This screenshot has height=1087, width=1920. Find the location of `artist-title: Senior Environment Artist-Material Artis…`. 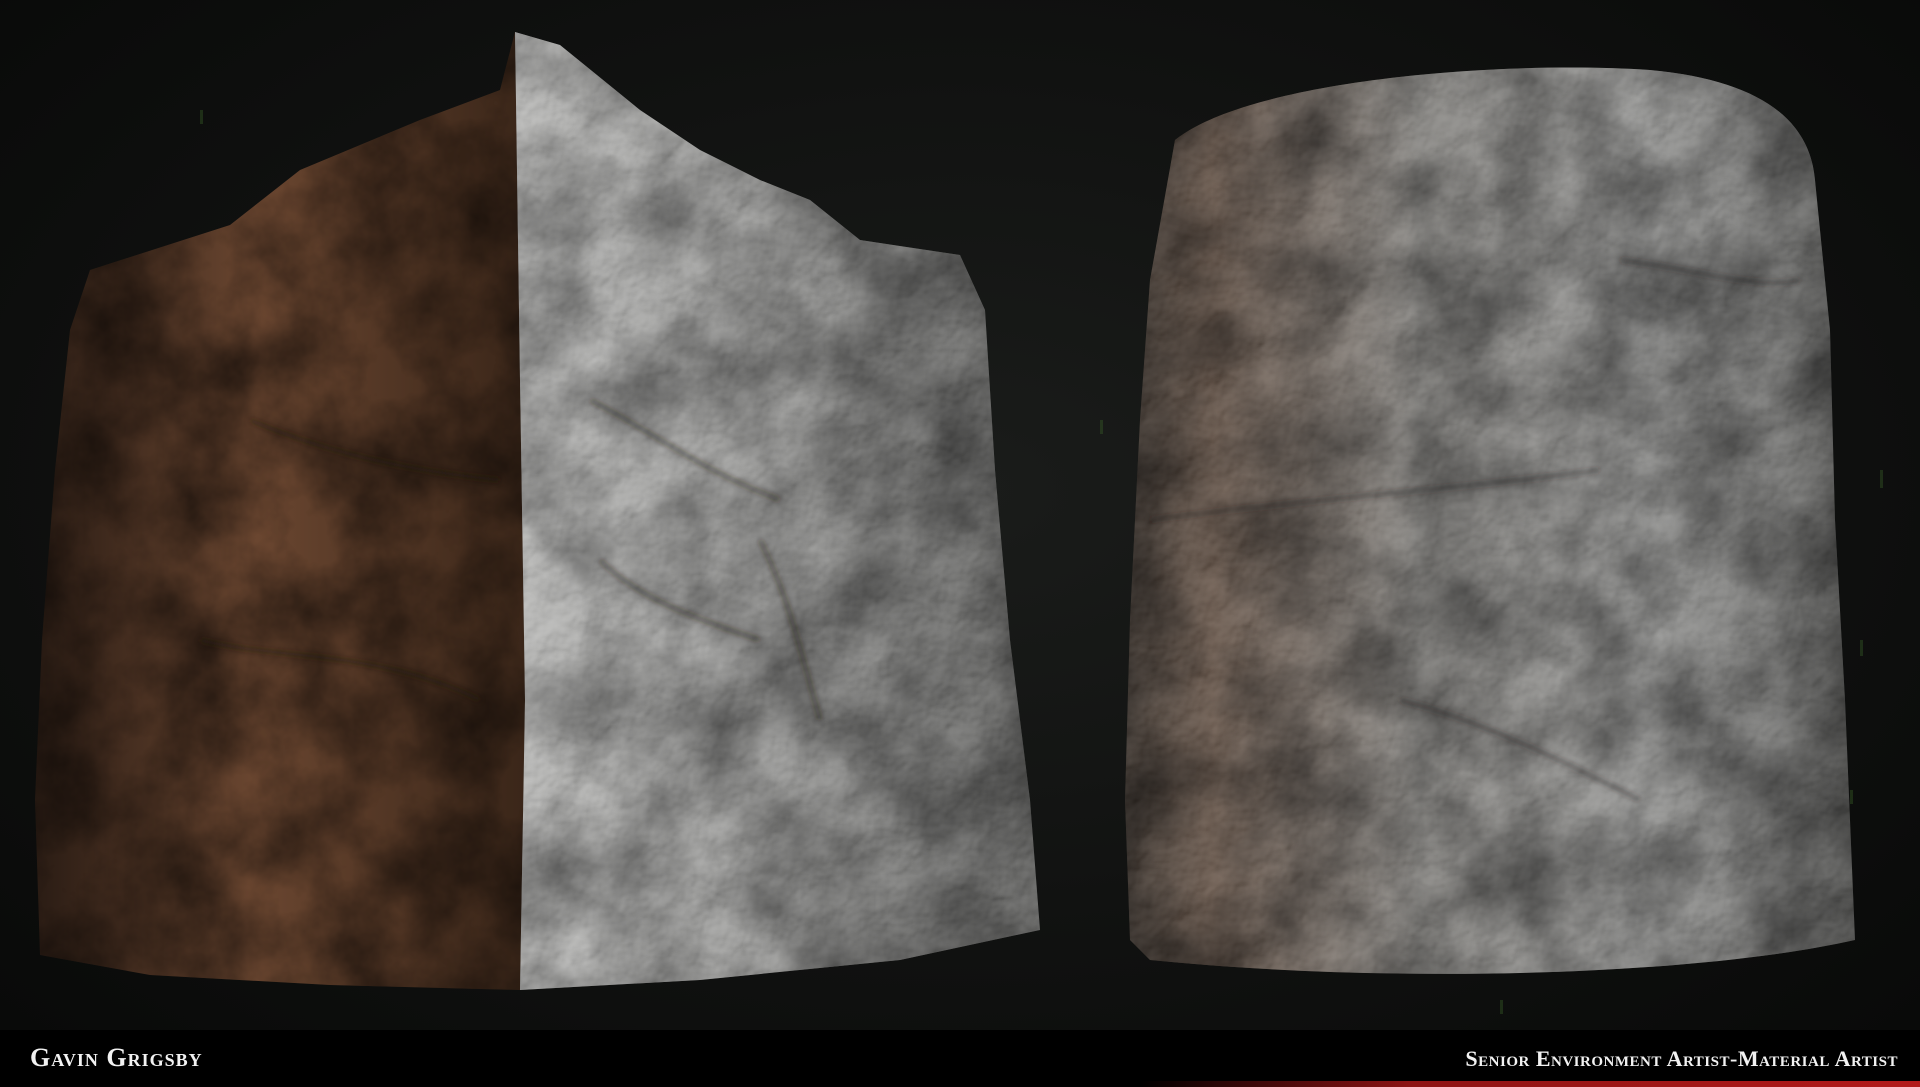

artist-title: Senior Environment Artist-Material Artis… is located at coordinates (1681, 1058).